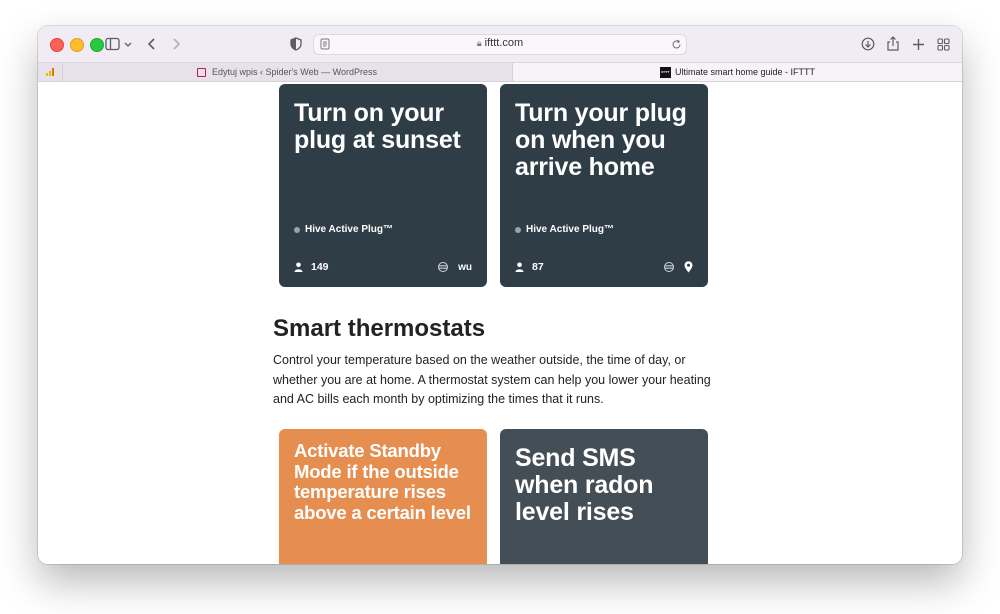 The width and height of the screenshot is (1000, 614). I want to click on tab-overview-icon, so click(943, 44).